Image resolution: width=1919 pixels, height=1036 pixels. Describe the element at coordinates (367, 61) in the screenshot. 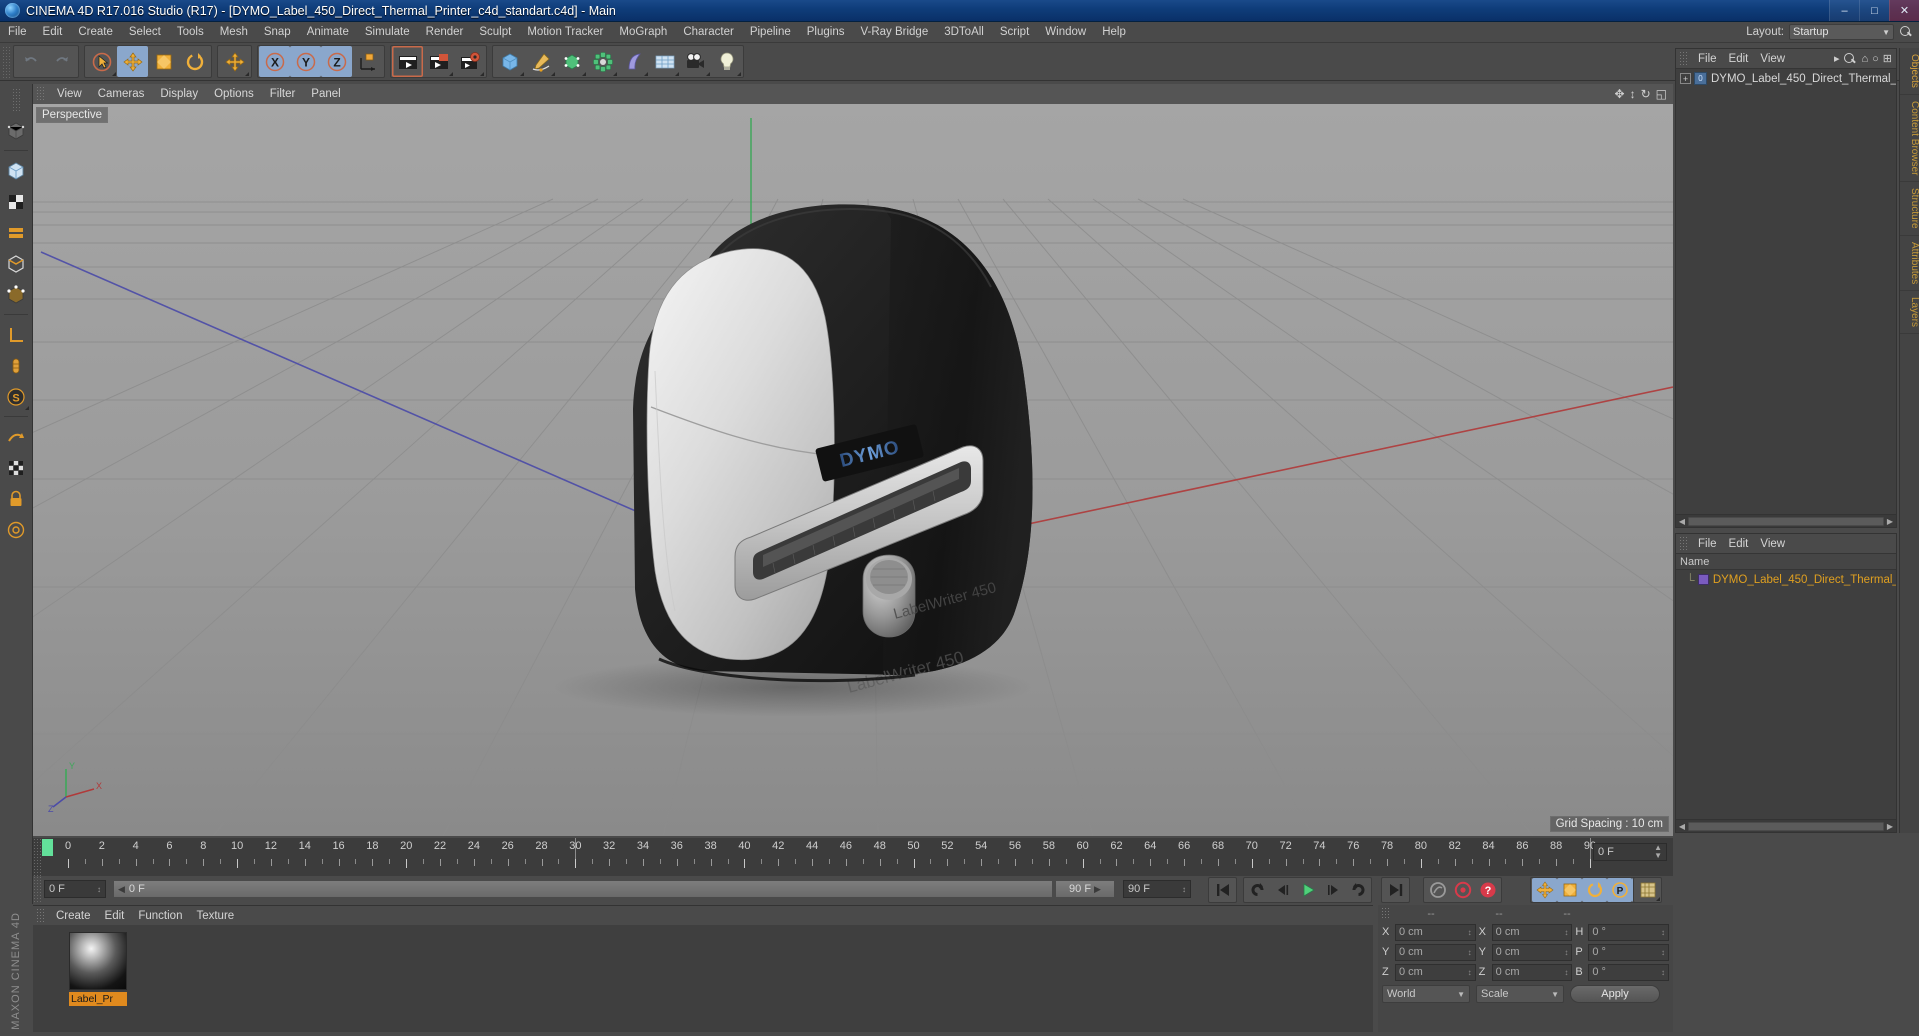

I see `world-coordinates-button` at that location.